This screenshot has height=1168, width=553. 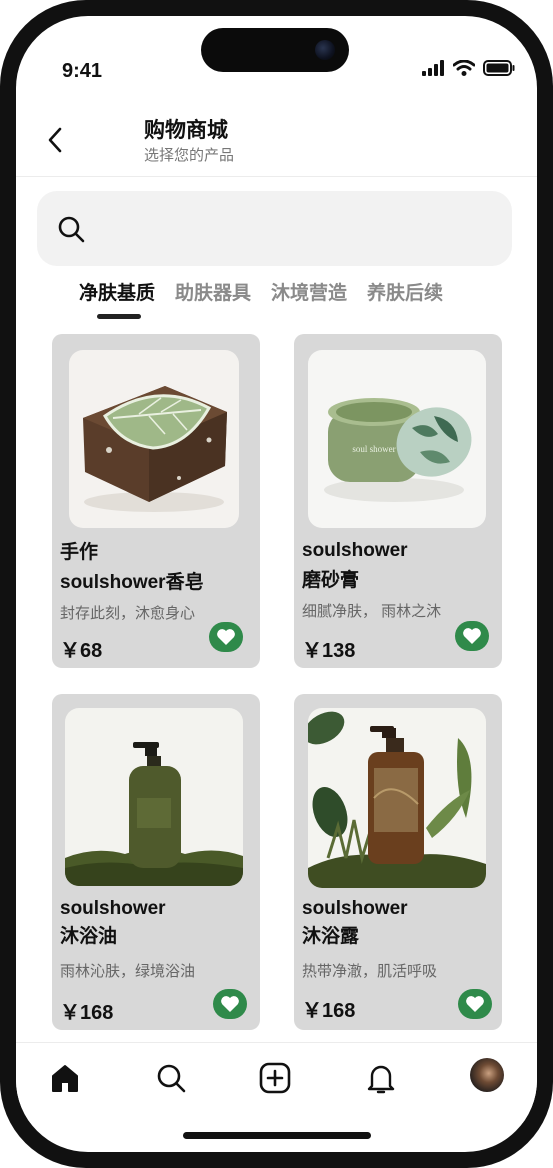 What do you see at coordinates (186, 130) in the screenshot?
I see `page-title: 购物商城` at bounding box center [186, 130].